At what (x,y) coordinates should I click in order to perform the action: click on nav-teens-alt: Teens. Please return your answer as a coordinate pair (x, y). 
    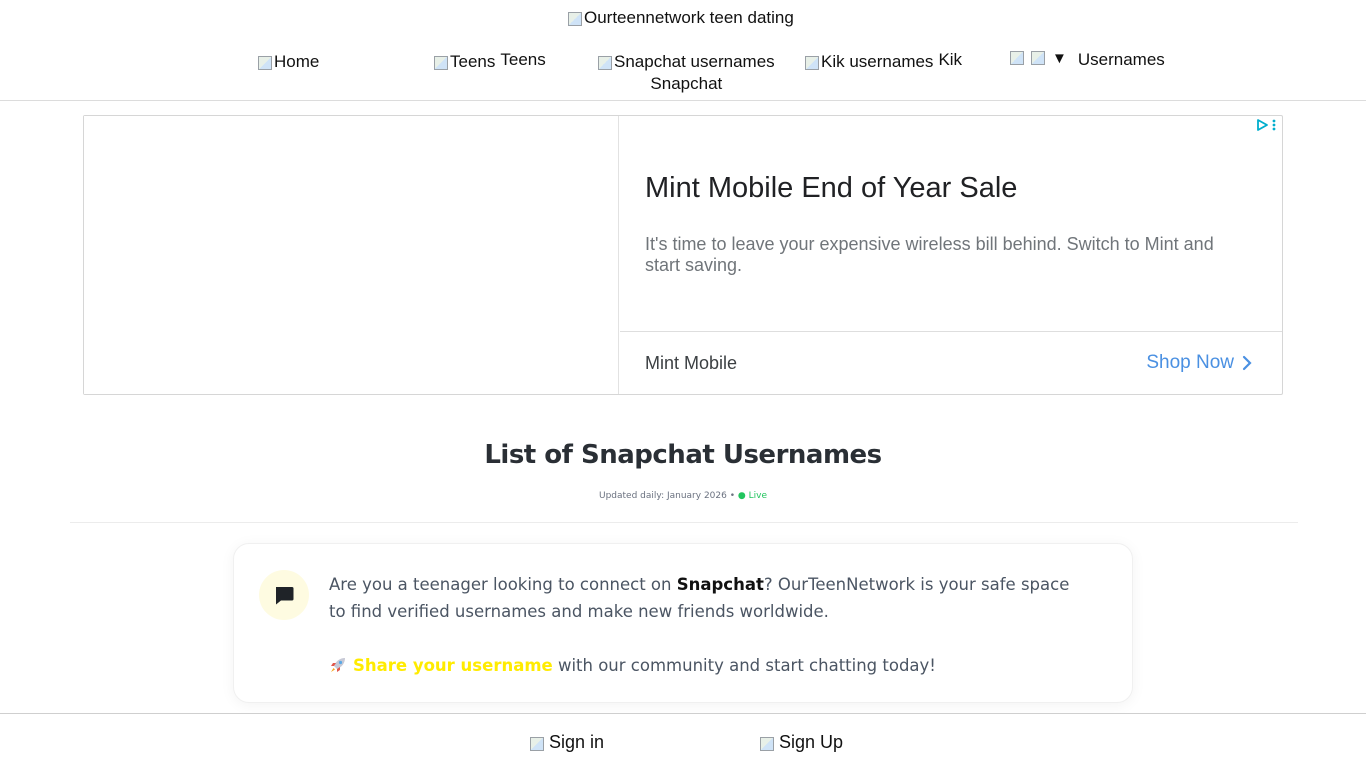
    Looking at the image, I should click on (473, 61).